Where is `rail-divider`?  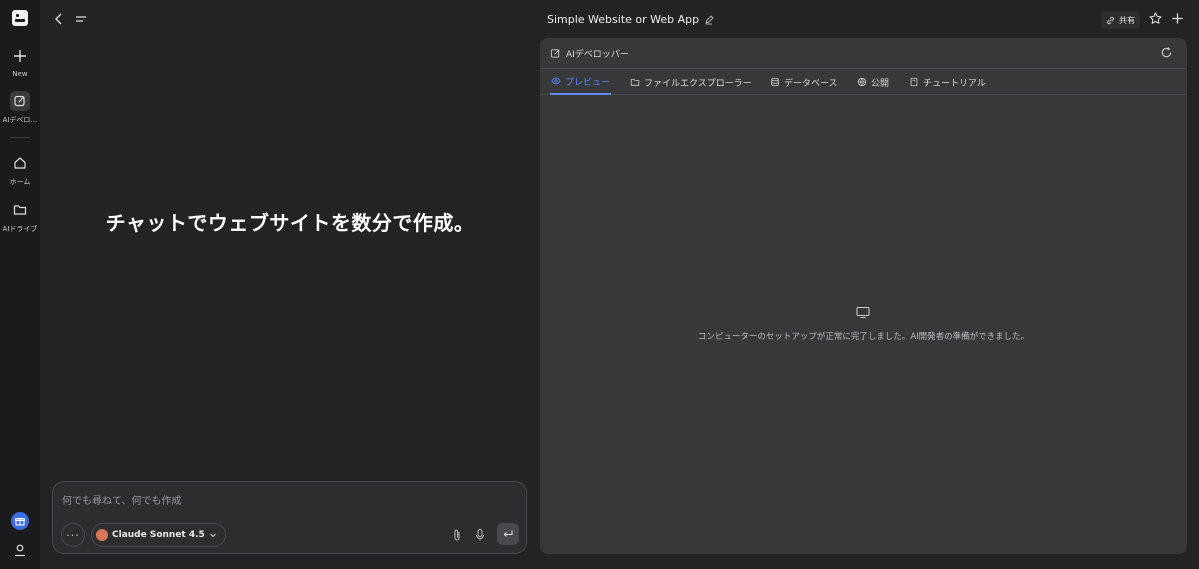 rail-divider is located at coordinates (20, 137).